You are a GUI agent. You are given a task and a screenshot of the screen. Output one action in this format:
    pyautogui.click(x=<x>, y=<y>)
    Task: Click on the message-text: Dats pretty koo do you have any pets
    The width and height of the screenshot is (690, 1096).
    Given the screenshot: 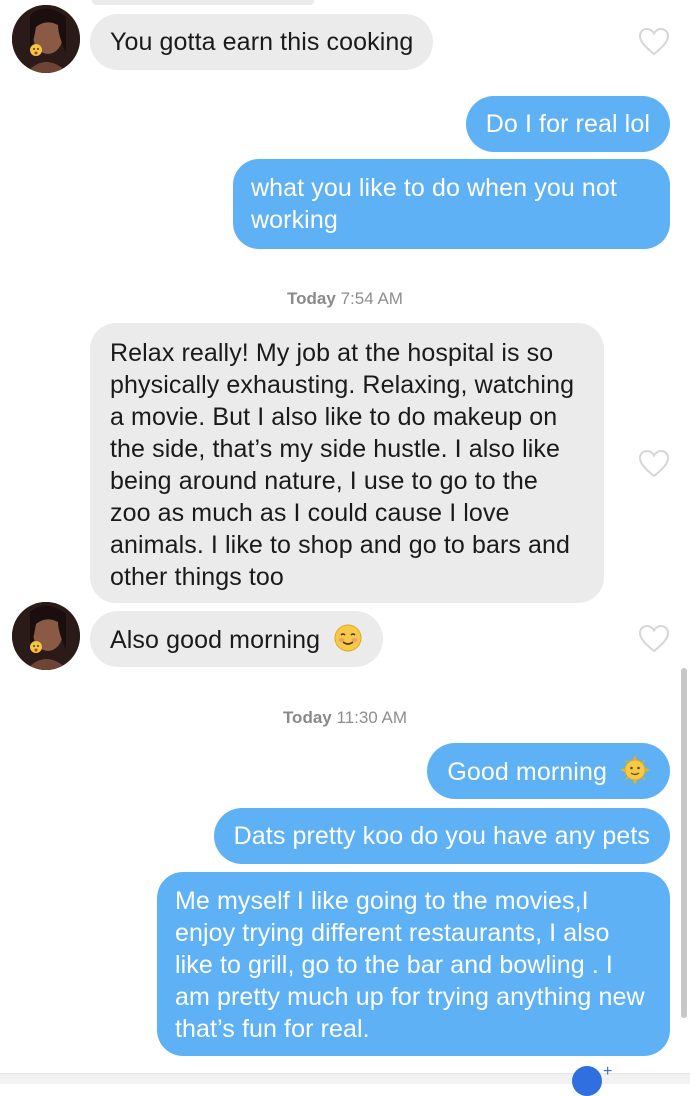 What is the action you would take?
    pyautogui.click(x=441, y=836)
    